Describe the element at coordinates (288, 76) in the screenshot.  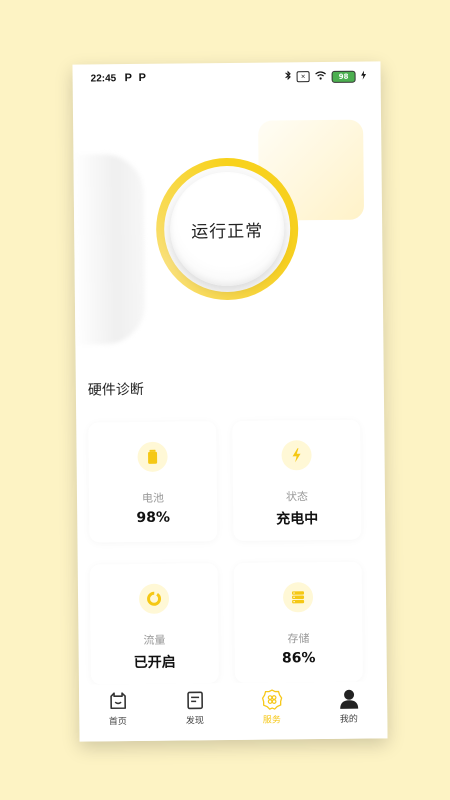
I see `bluetooth-icon` at that location.